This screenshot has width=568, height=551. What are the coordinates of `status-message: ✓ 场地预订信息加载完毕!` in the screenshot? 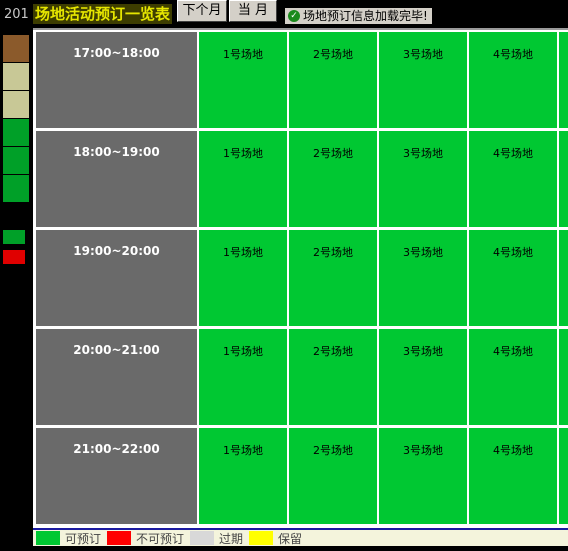 It's located at (358, 16).